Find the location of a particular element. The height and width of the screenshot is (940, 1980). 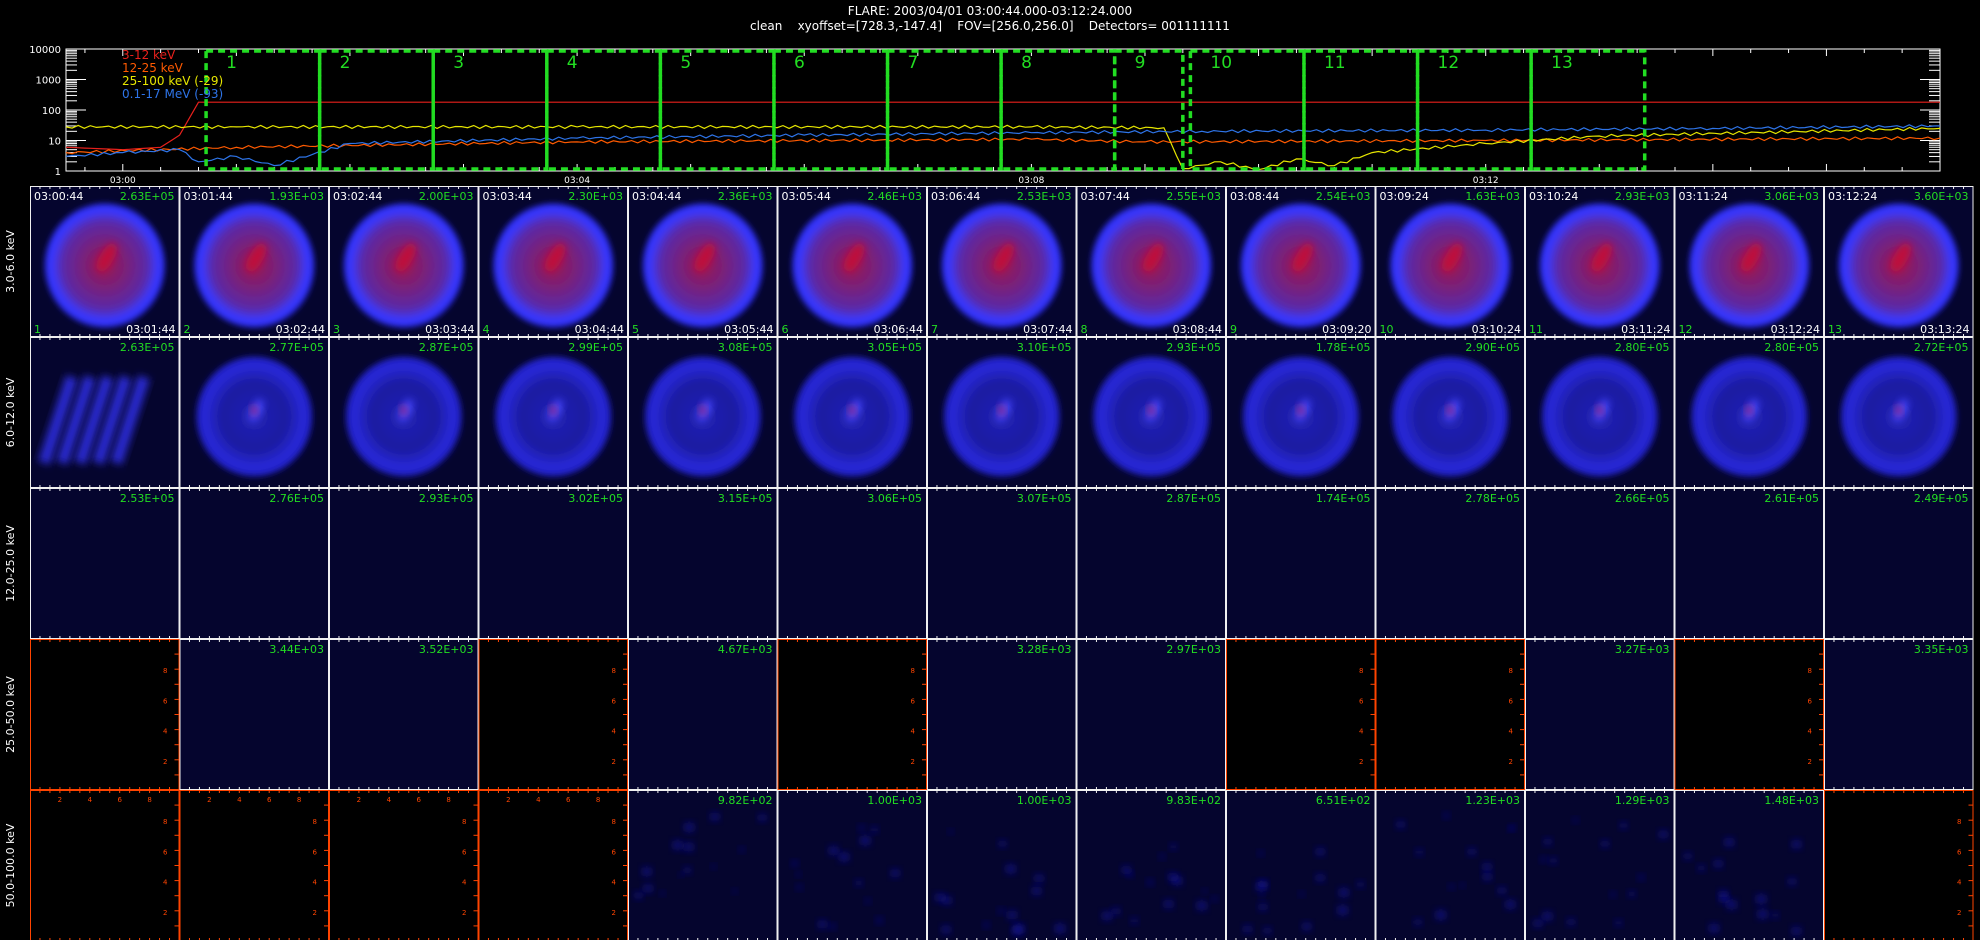

image-panel: 2.78E+05 is located at coordinates (1450, 563).